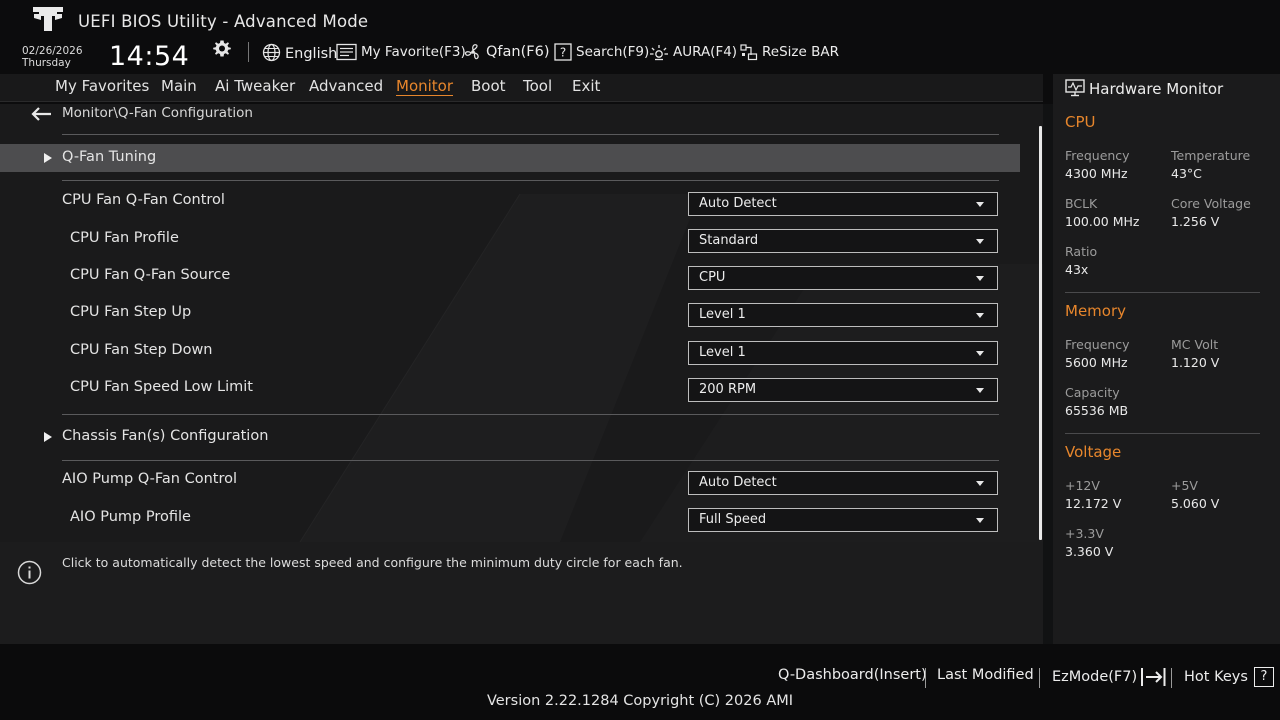  I want to click on aio-pump-profile-select: Full Speed, so click(843, 520).